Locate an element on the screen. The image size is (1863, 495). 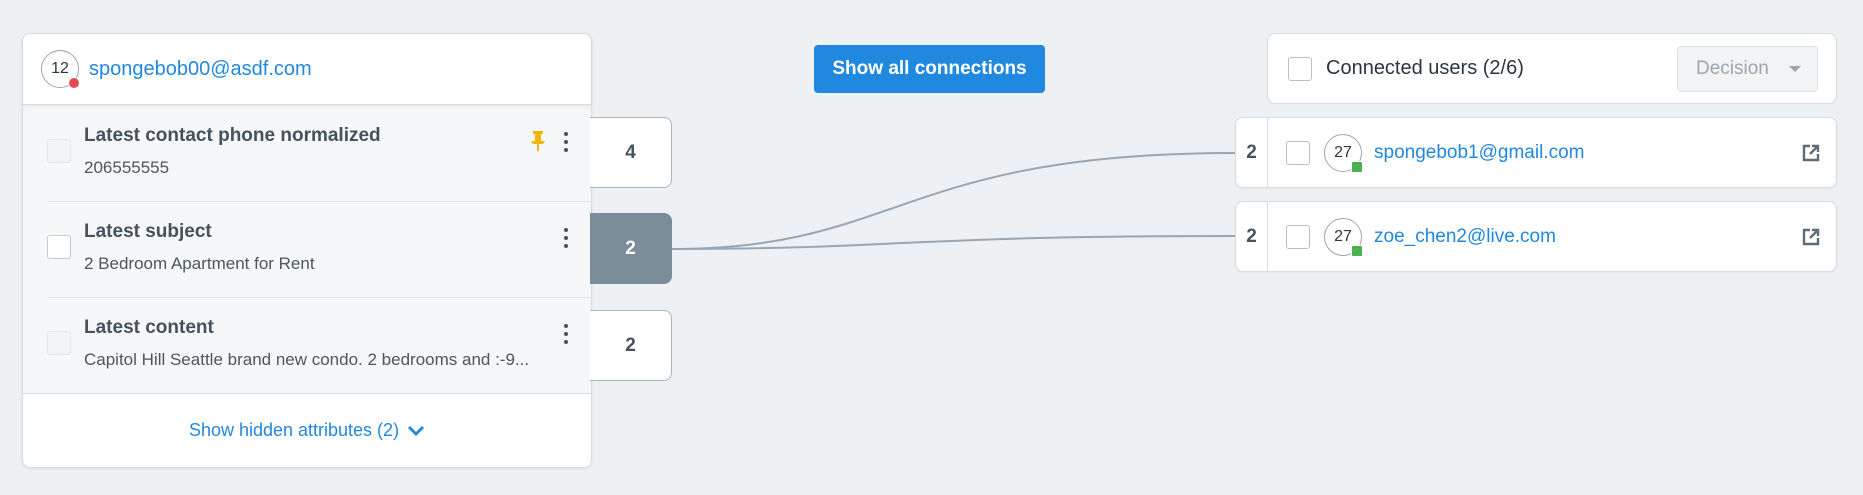
connected-user-email-link: spongebob1@gmail.com is located at coordinates (1479, 153).